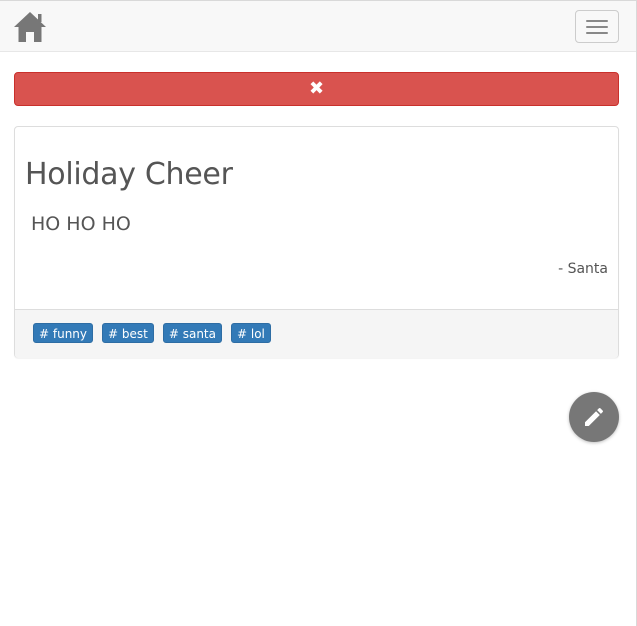  Describe the element at coordinates (30, 27) in the screenshot. I see `home-icon` at that location.